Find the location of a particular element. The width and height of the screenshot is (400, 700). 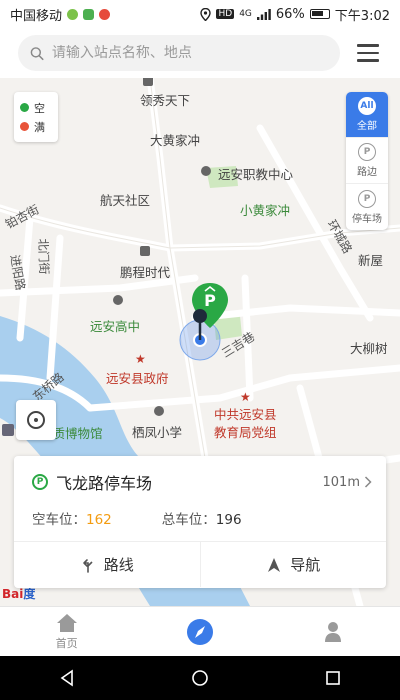

legend-full-dot is located at coordinates (24, 126).